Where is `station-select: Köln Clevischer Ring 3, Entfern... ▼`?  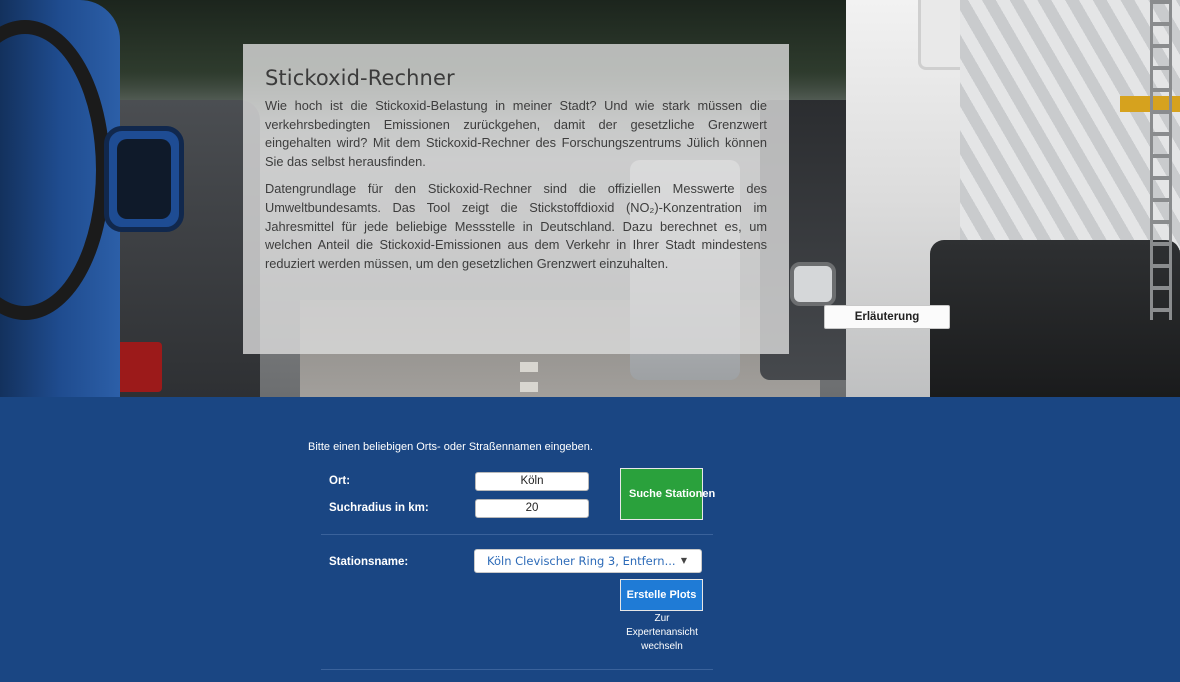
station-select: Köln Clevischer Ring 3, Entfern... ▼ is located at coordinates (588, 561).